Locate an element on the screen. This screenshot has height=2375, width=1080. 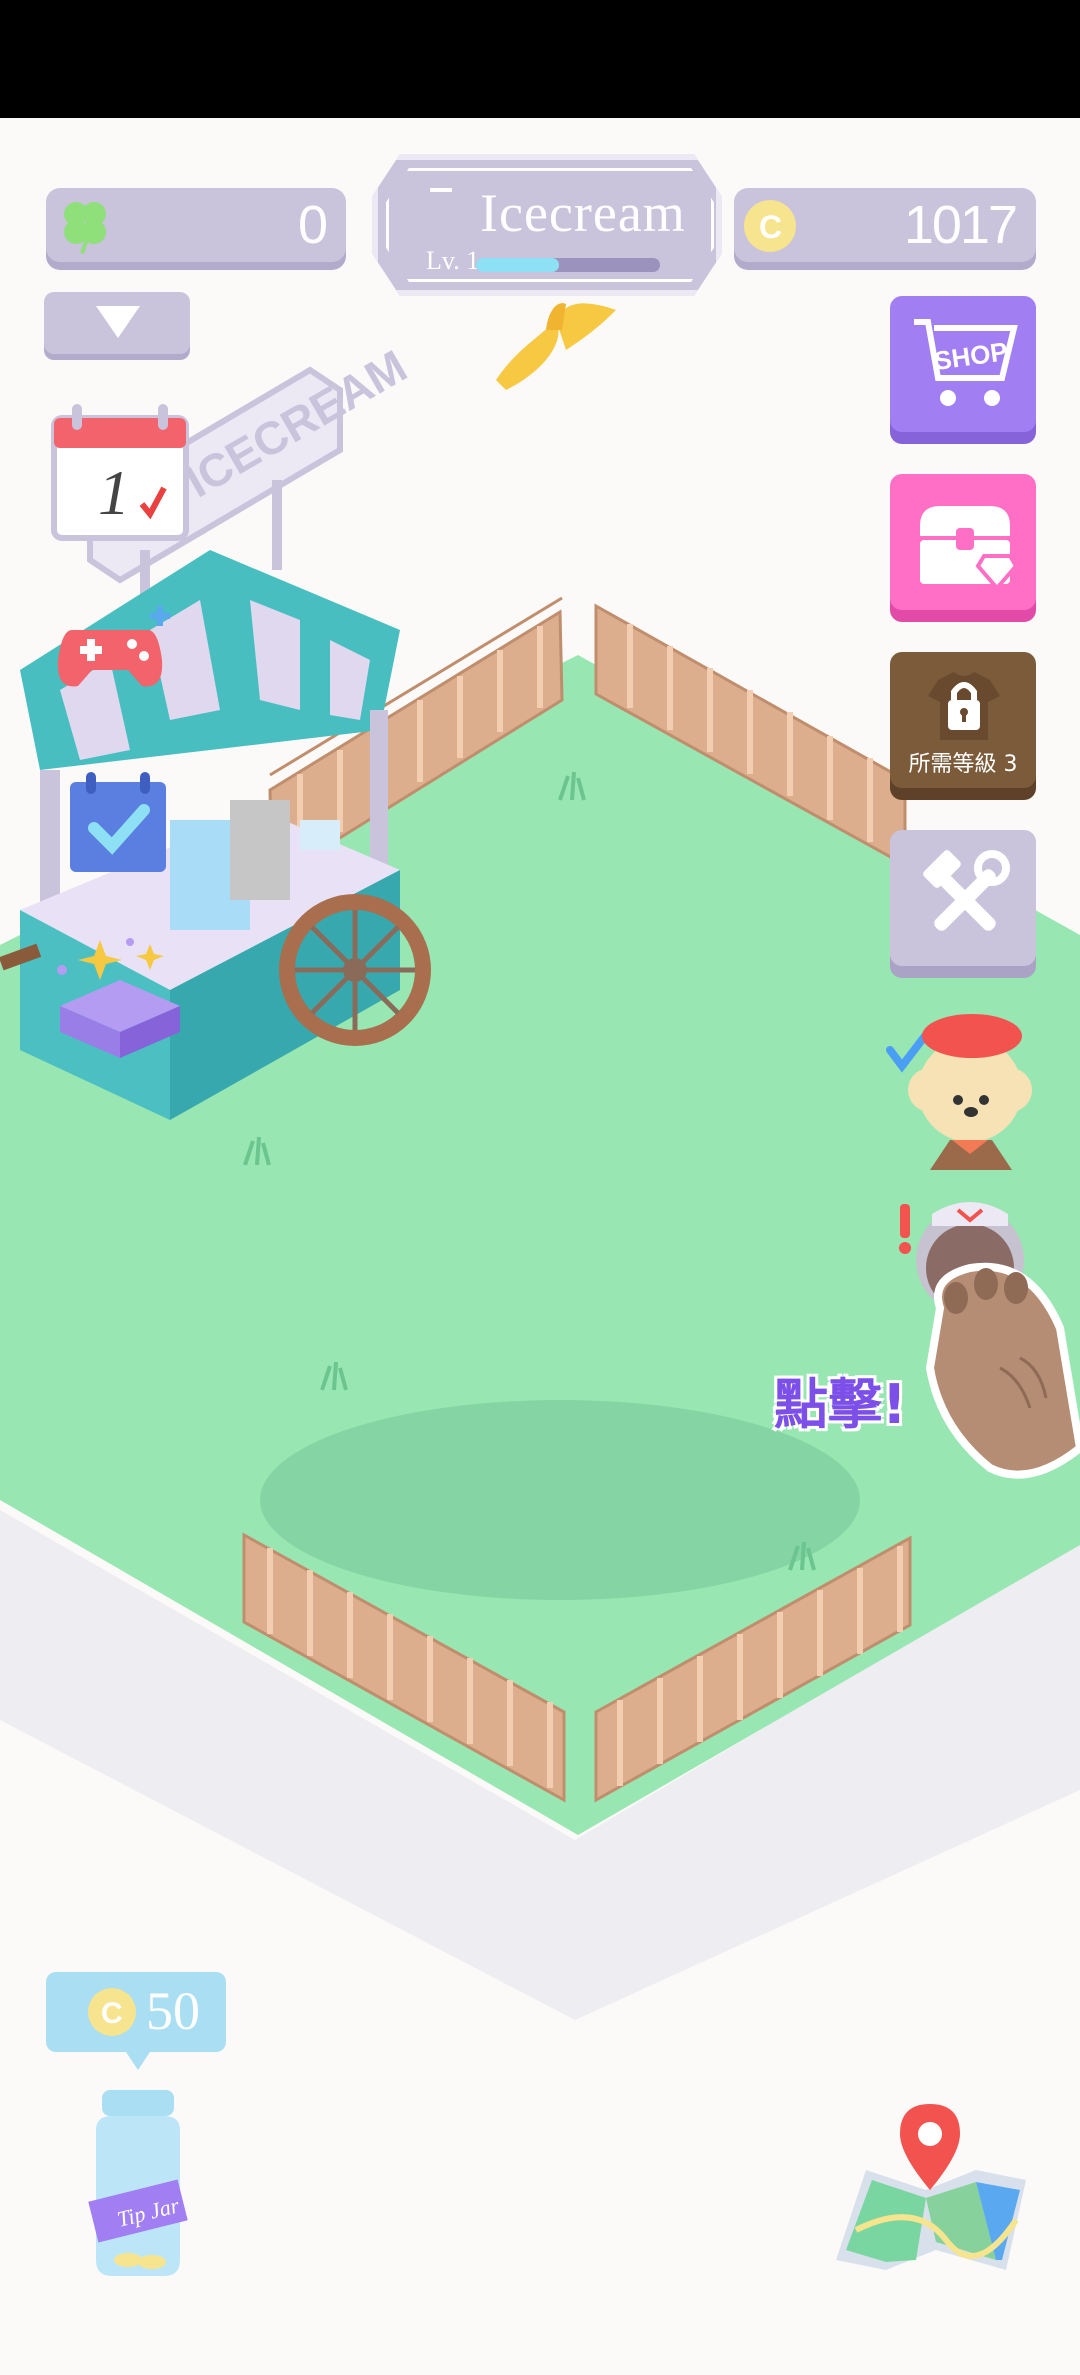
treasure-button is located at coordinates (963, 542).